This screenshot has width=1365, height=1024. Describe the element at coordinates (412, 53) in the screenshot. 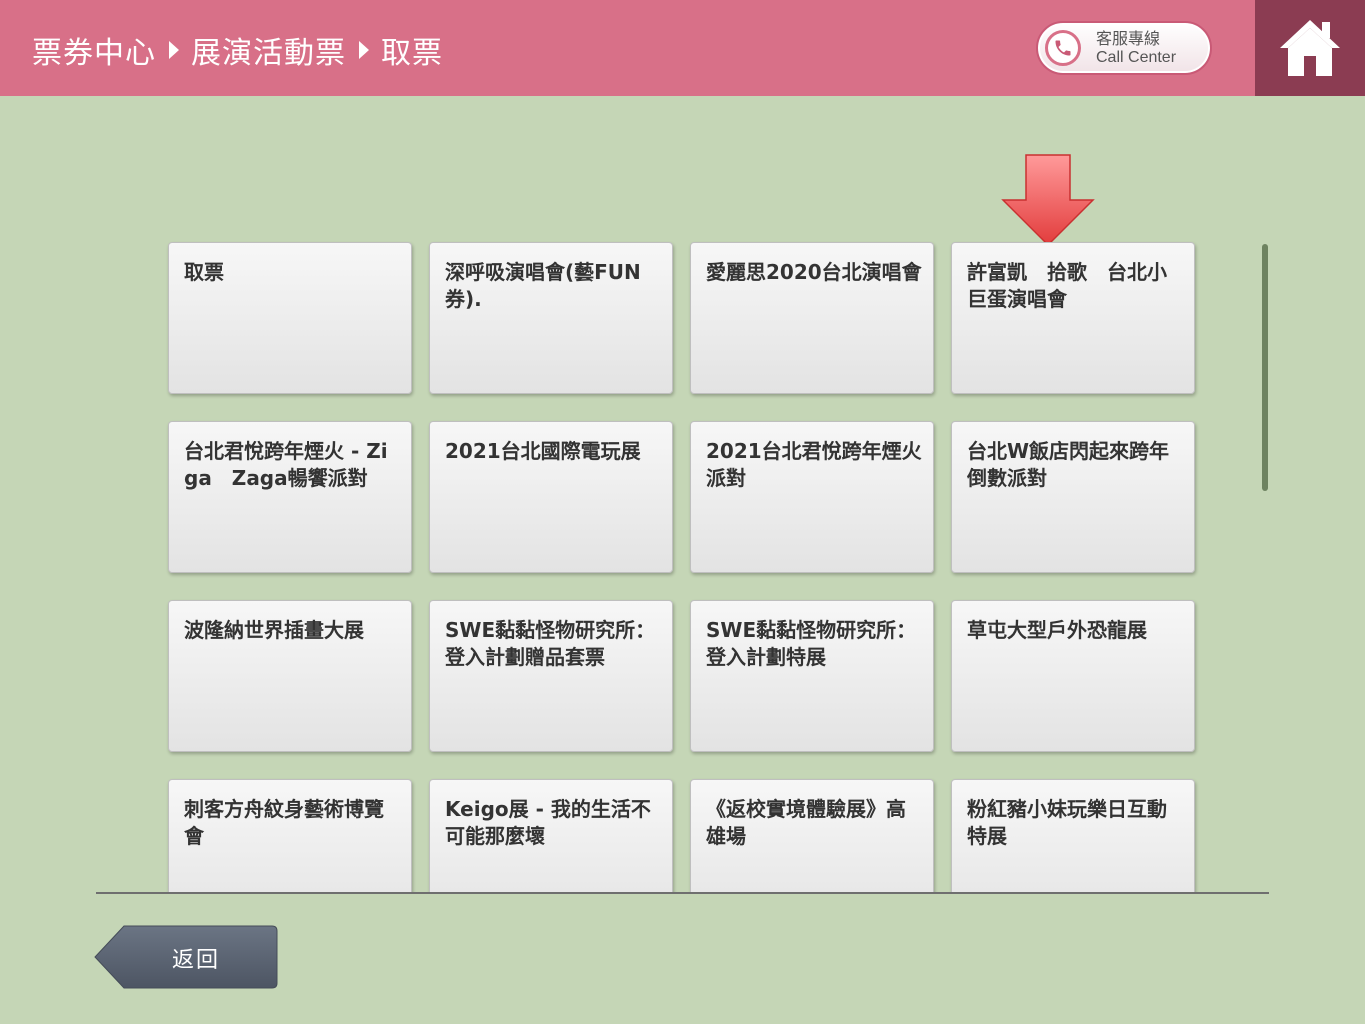

I see `breadcrumb-item-pickup: 取票` at that location.